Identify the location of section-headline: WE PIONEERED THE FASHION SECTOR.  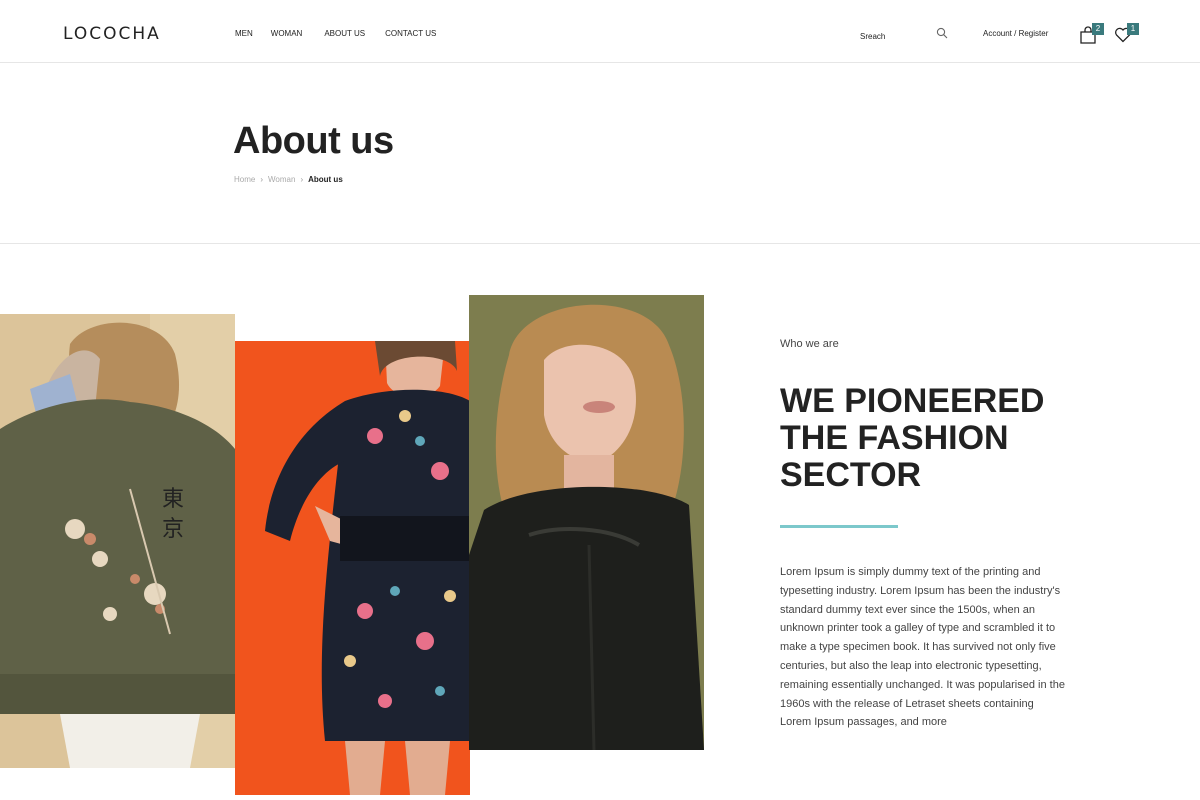
(912, 438).